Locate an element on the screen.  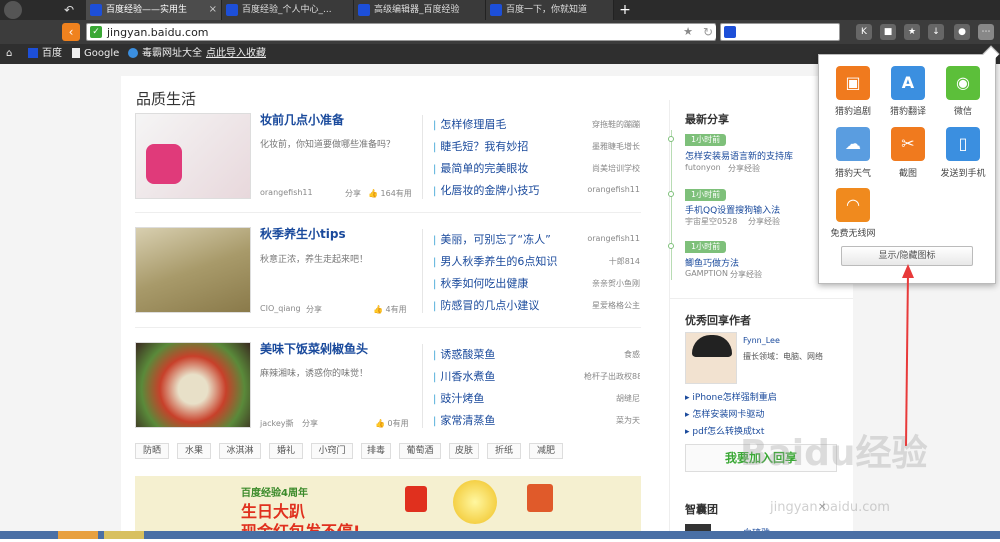
translate-icon: A is located at coordinates (908, 83).